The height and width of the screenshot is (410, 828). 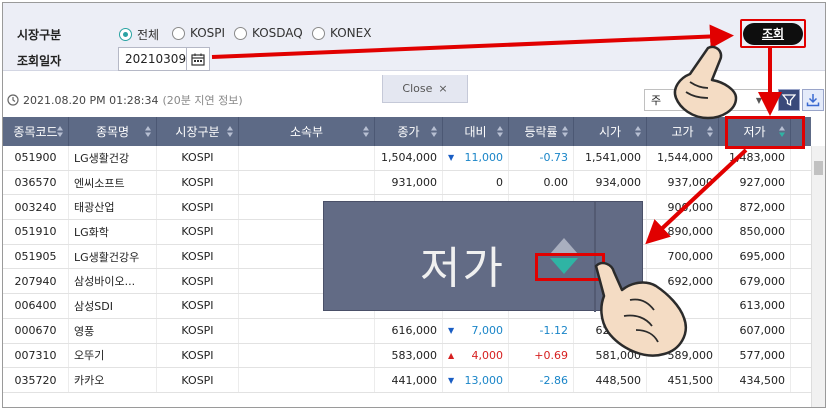 What do you see at coordinates (351, 33) in the screenshot?
I see `radio-konex-label: KONEX` at bounding box center [351, 33].